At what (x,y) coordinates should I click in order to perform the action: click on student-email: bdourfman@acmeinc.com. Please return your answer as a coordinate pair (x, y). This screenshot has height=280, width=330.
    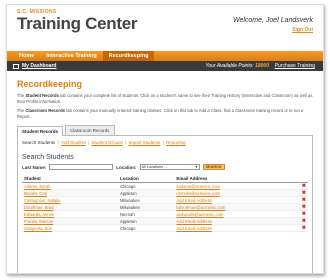
    Looking at the image, I should click on (237, 207).